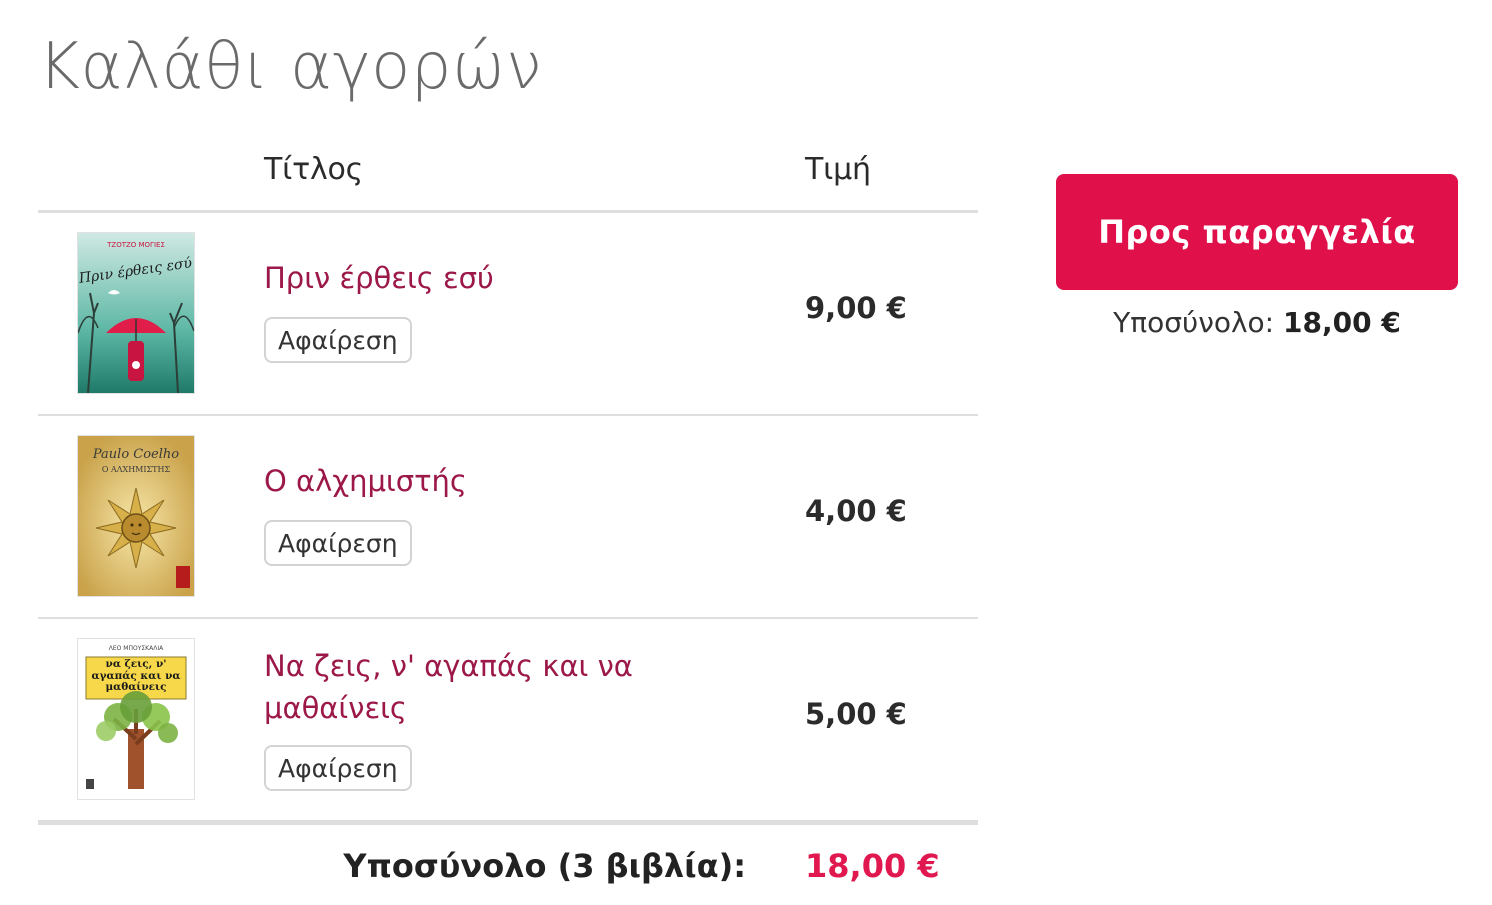  I want to click on table-footer: Υποσύνολο (3 βιβλία): 18,00 €, so click(508, 863).